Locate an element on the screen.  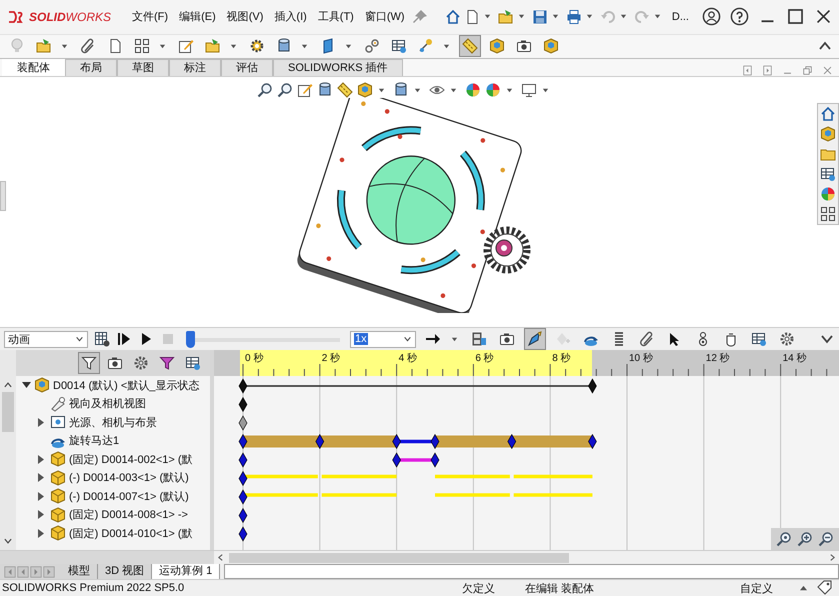
command-tab: 草图 is located at coordinates (143, 67).